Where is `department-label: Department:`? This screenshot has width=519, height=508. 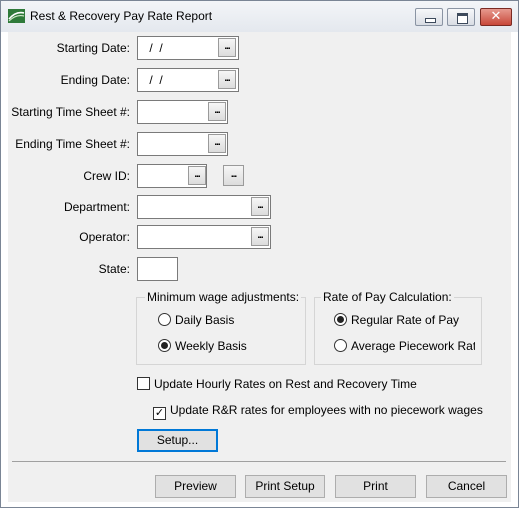
department-label: Department: is located at coordinates (96, 207).